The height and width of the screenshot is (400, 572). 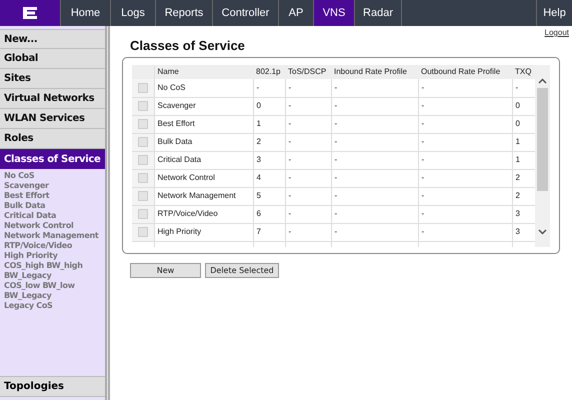 I want to click on scrollbar, so click(x=542, y=156).